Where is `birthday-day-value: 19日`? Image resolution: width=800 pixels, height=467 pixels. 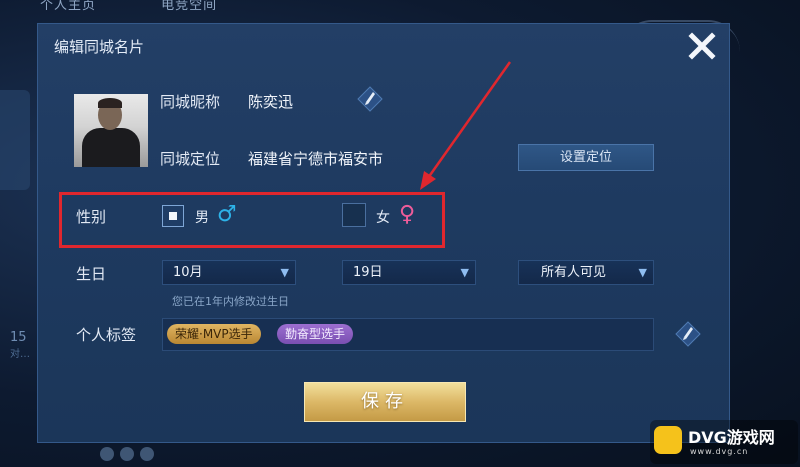
birthday-day-value: 19日 is located at coordinates (368, 272).